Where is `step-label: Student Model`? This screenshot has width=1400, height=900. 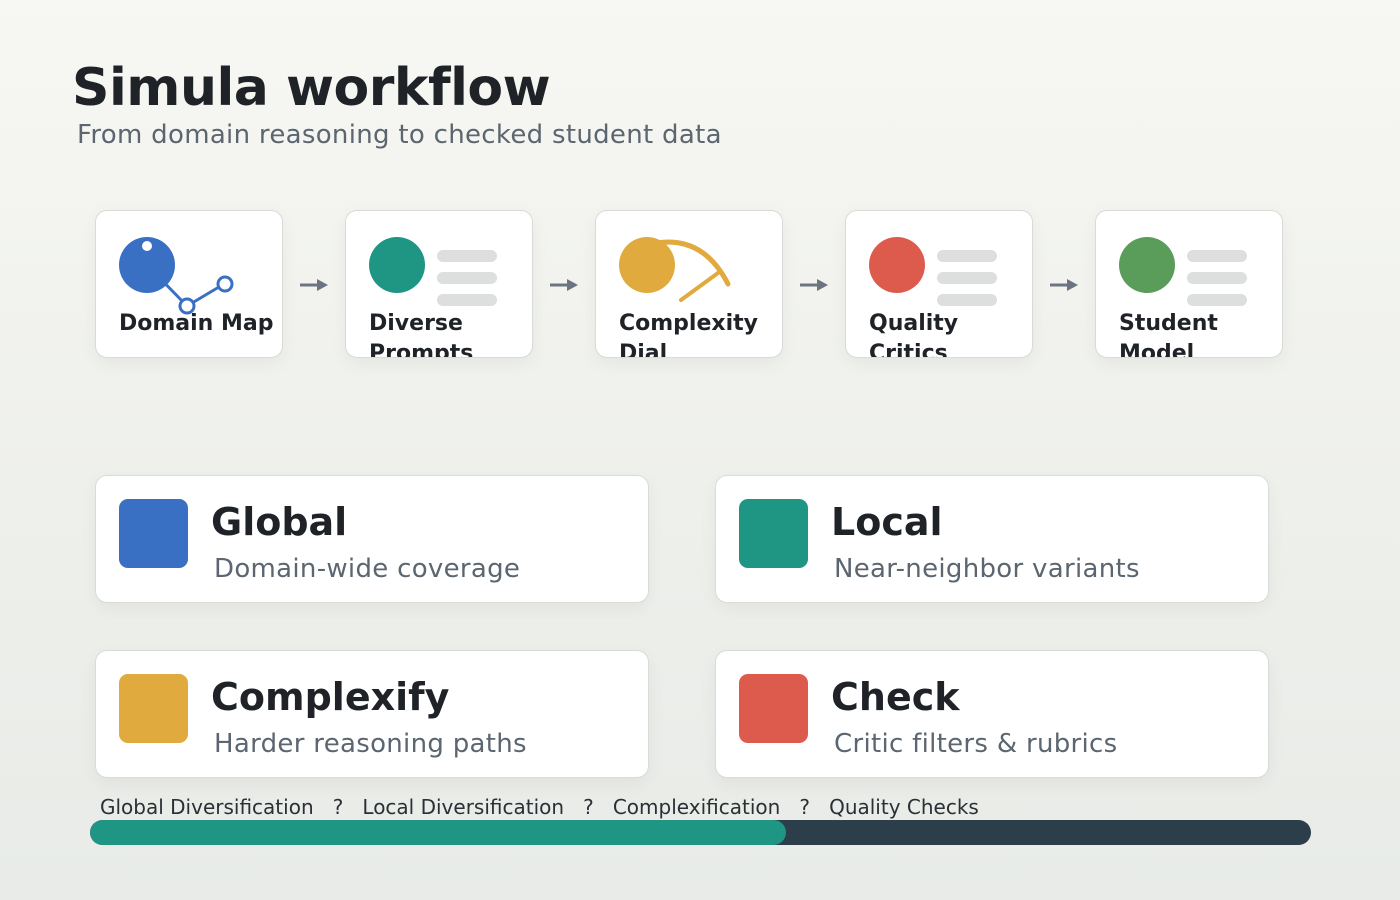
step-label: Student Model is located at coordinates (1168, 334).